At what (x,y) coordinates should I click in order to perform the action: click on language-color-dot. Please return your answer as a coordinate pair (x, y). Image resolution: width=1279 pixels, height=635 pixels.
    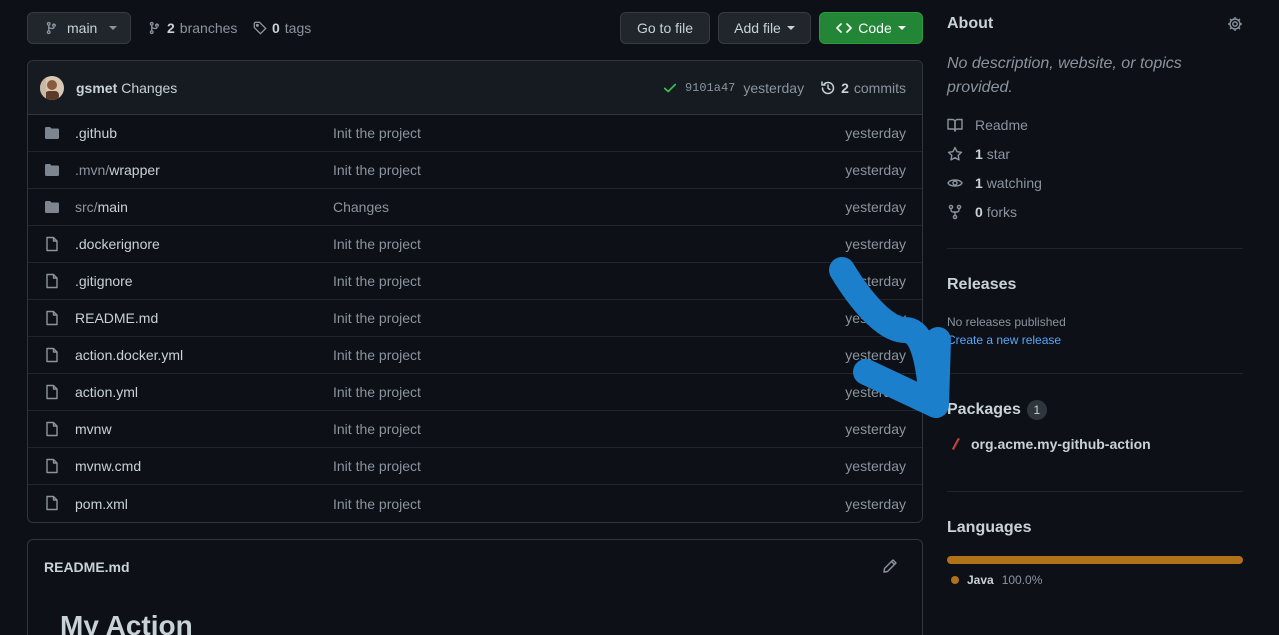
    Looking at the image, I should click on (955, 580).